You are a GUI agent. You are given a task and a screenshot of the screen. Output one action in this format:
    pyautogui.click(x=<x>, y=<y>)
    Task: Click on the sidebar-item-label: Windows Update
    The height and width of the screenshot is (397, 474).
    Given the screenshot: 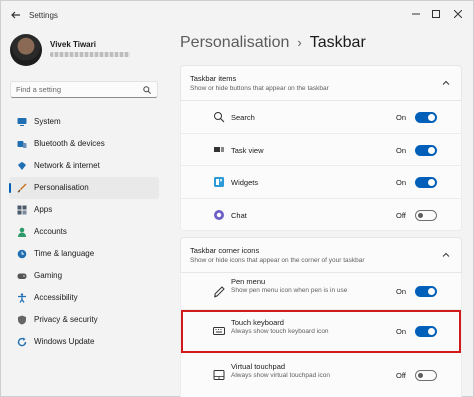 What is the action you would take?
    pyautogui.click(x=64, y=341)
    